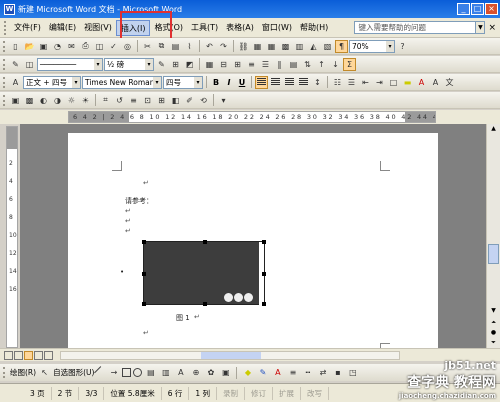  Describe the element at coordinates (285, 46) in the screenshot. I see `insert-excel-icon: ▩` at that location.